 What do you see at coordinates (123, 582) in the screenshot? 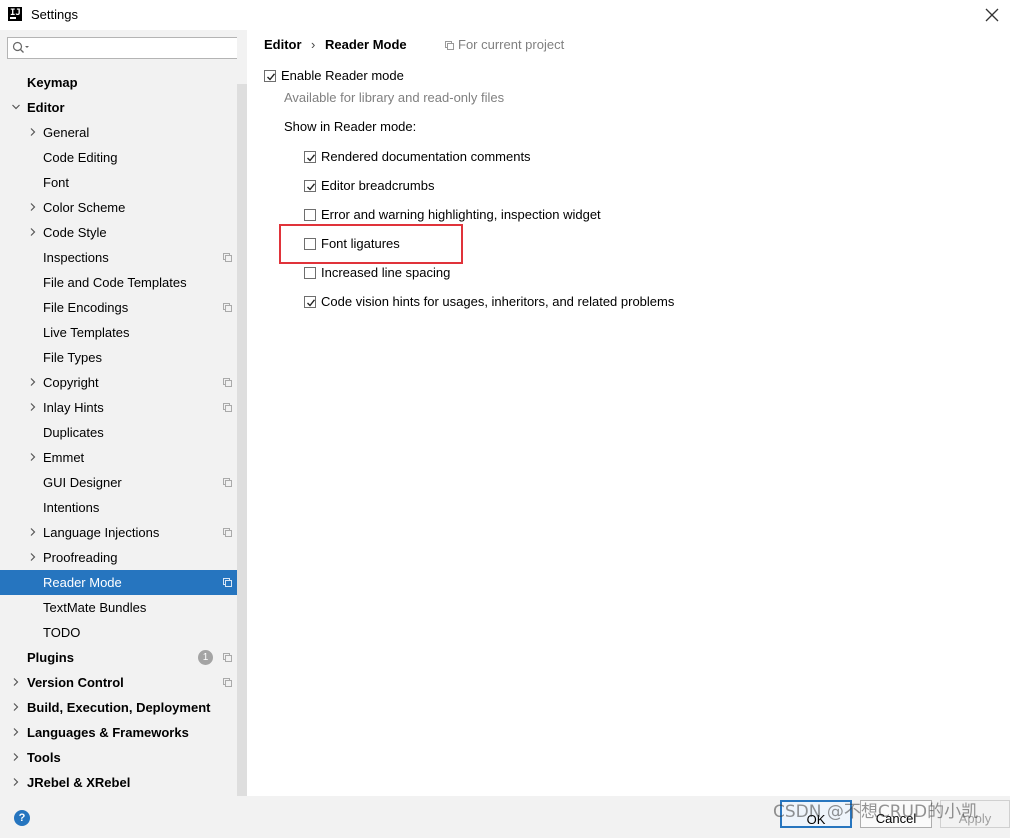
I see `sidebar-item-reader-mode: Reader Mode` at bounding box center [123, 582].